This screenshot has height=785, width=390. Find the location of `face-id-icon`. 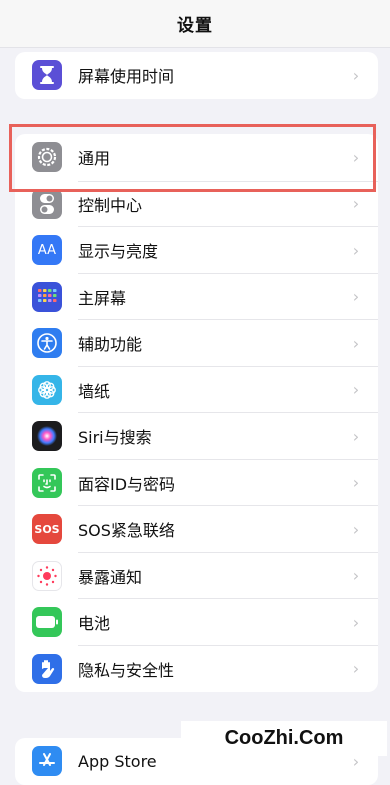

face-id-icon is located at coordinates (47, 482).